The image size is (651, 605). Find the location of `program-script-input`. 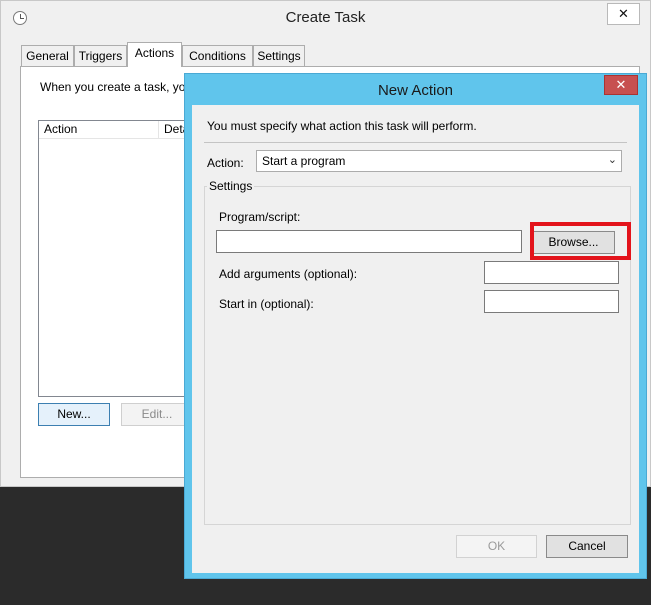

program-script-input is located at coordinates (369, 241).